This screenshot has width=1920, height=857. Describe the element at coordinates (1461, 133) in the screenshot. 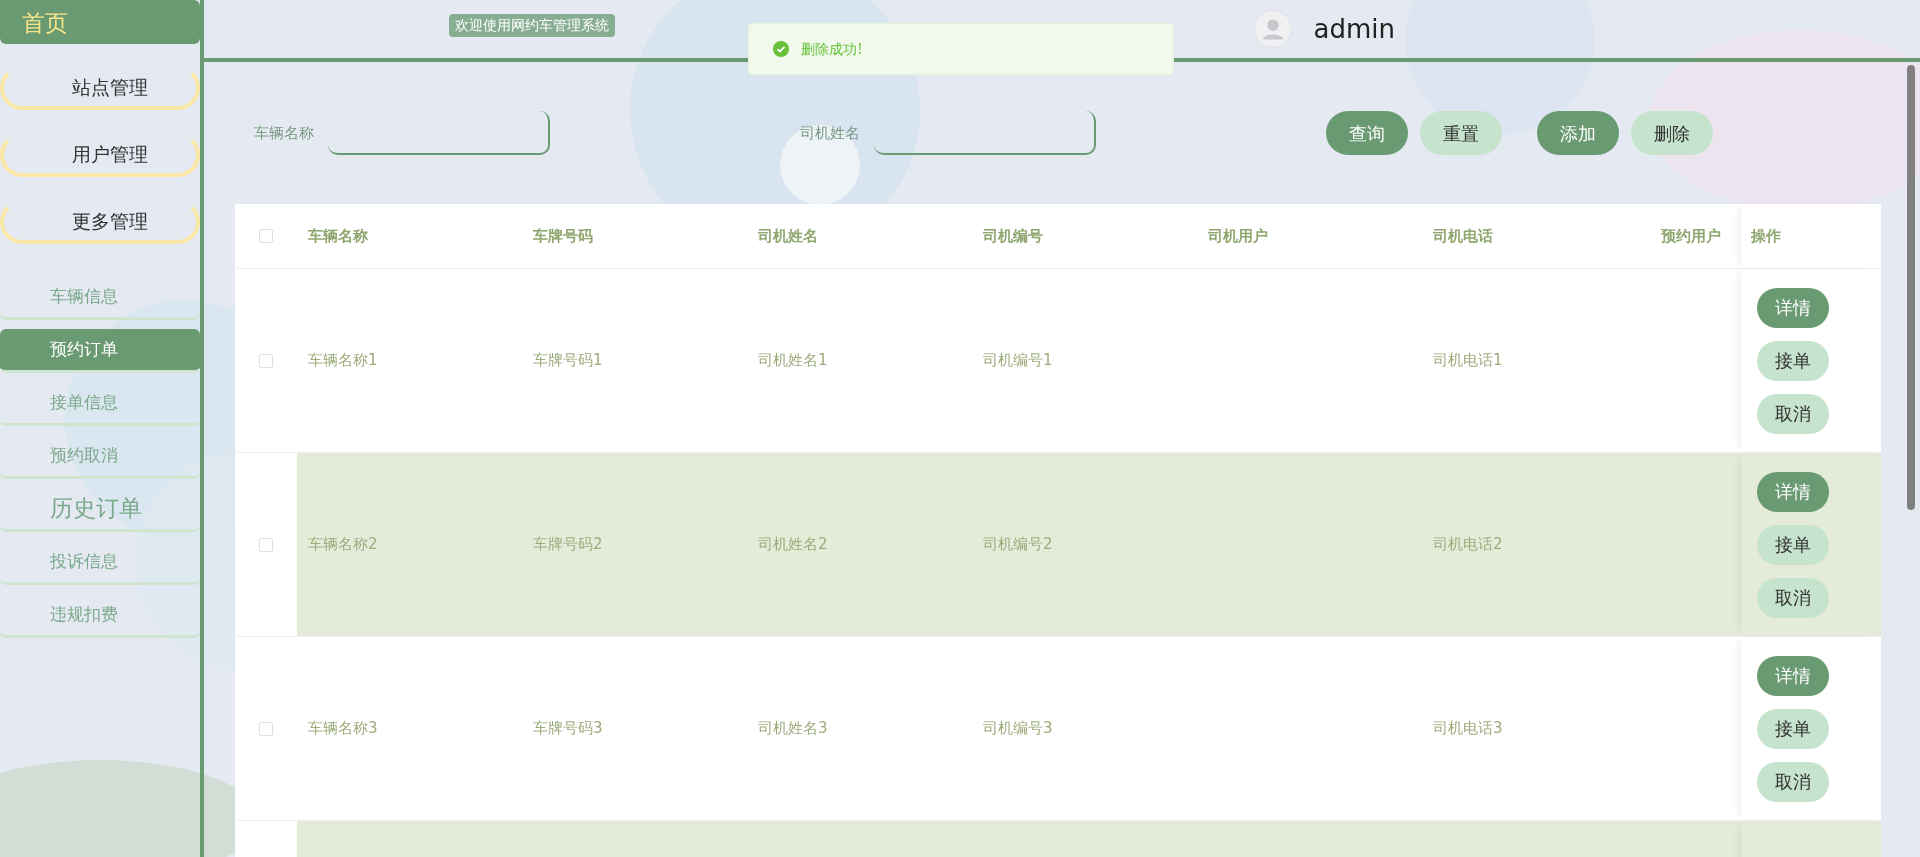

I see `toolbar-button: 重置` at that location.